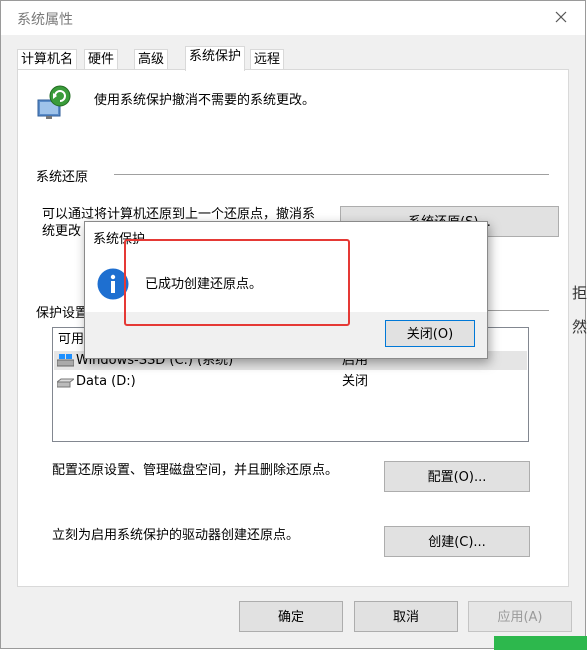  What do you see at coordinates (62, 313) in the screenshot?
I see `protection-settings-heading: 保护设置` at bounding box center [62, 313].